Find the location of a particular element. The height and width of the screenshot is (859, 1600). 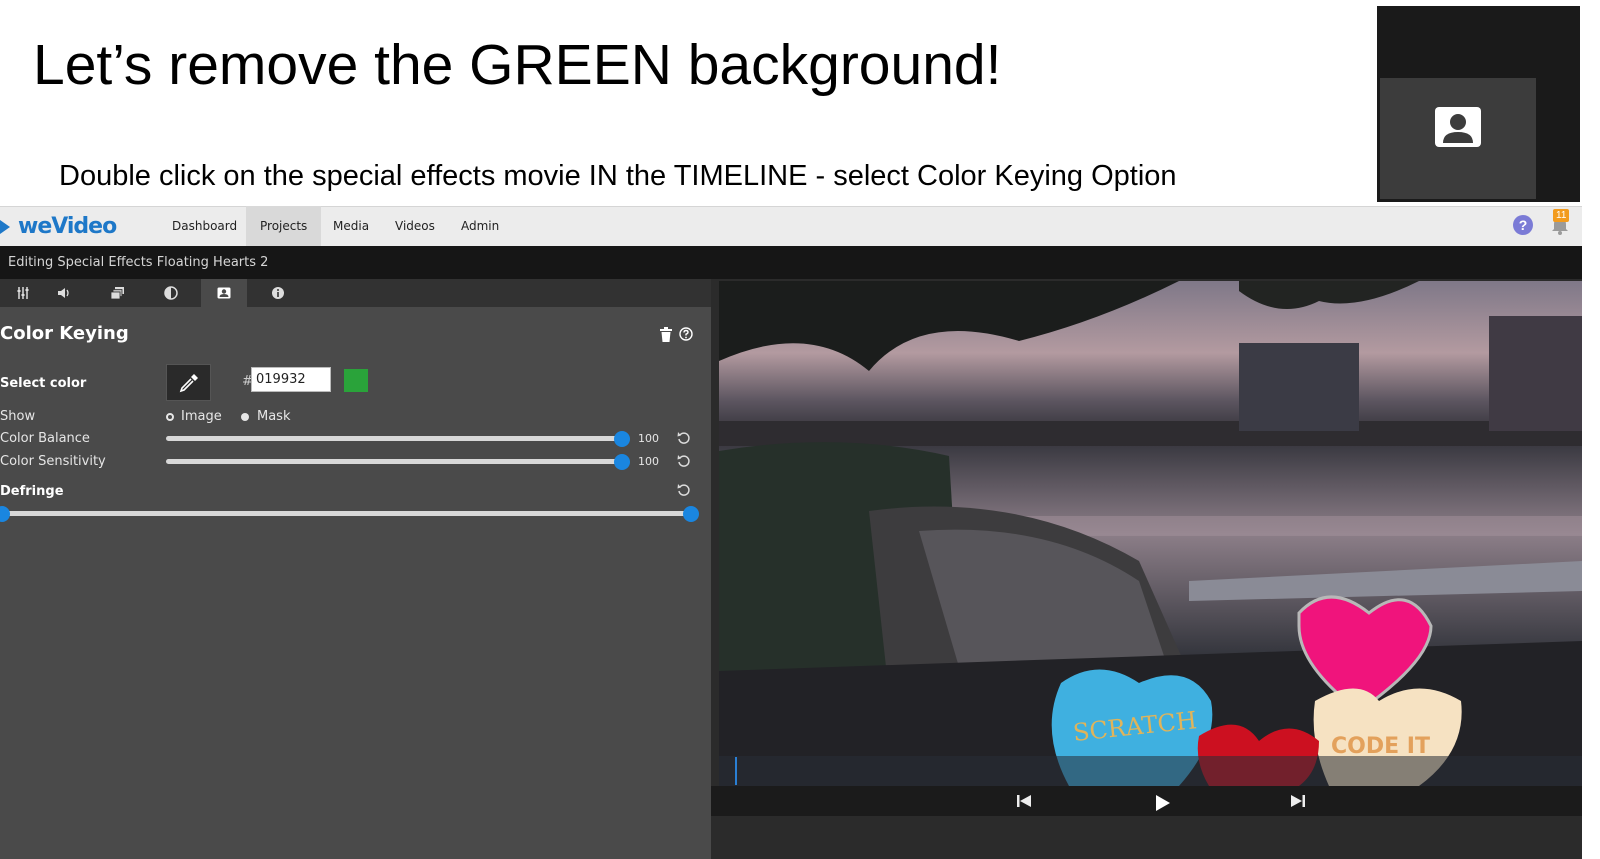

eyedropper-icon is located at coordinates (188, 382).